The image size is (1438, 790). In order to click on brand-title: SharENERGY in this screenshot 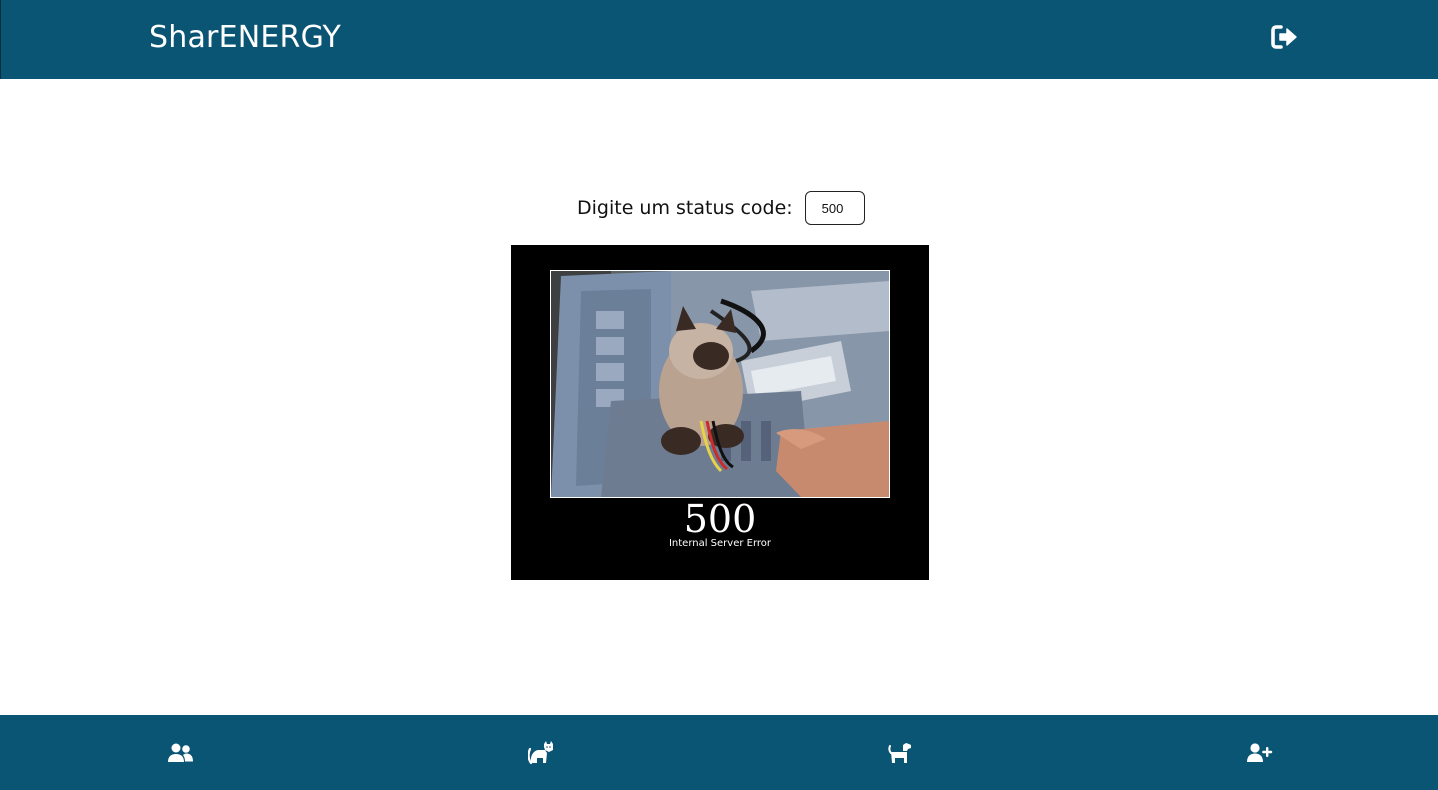, I will do `click(245, 37)`.